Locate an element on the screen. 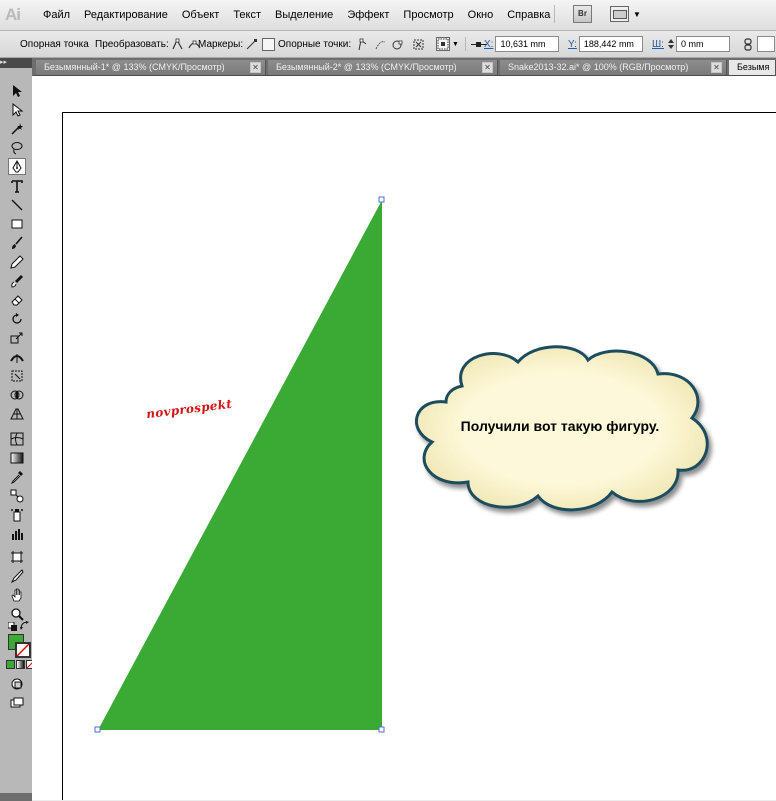  hand-icon is located at coordinates (16, 594).